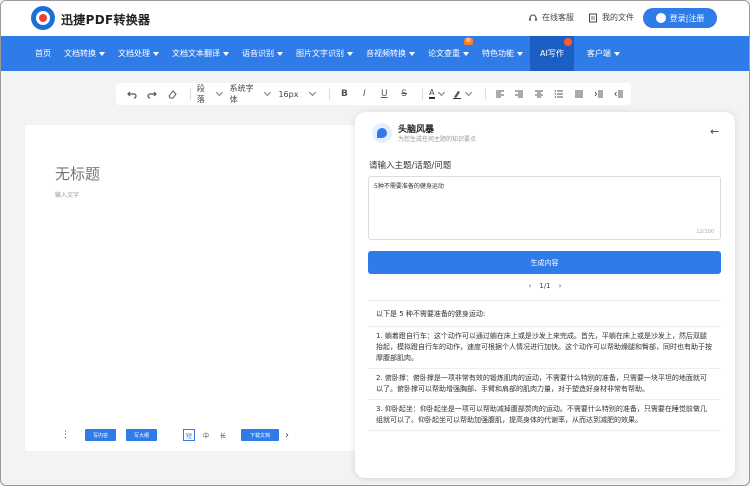 This screenshot has width=750, height=486. I want to click on nav-item-6: 音视频转换, so click(390, 53).